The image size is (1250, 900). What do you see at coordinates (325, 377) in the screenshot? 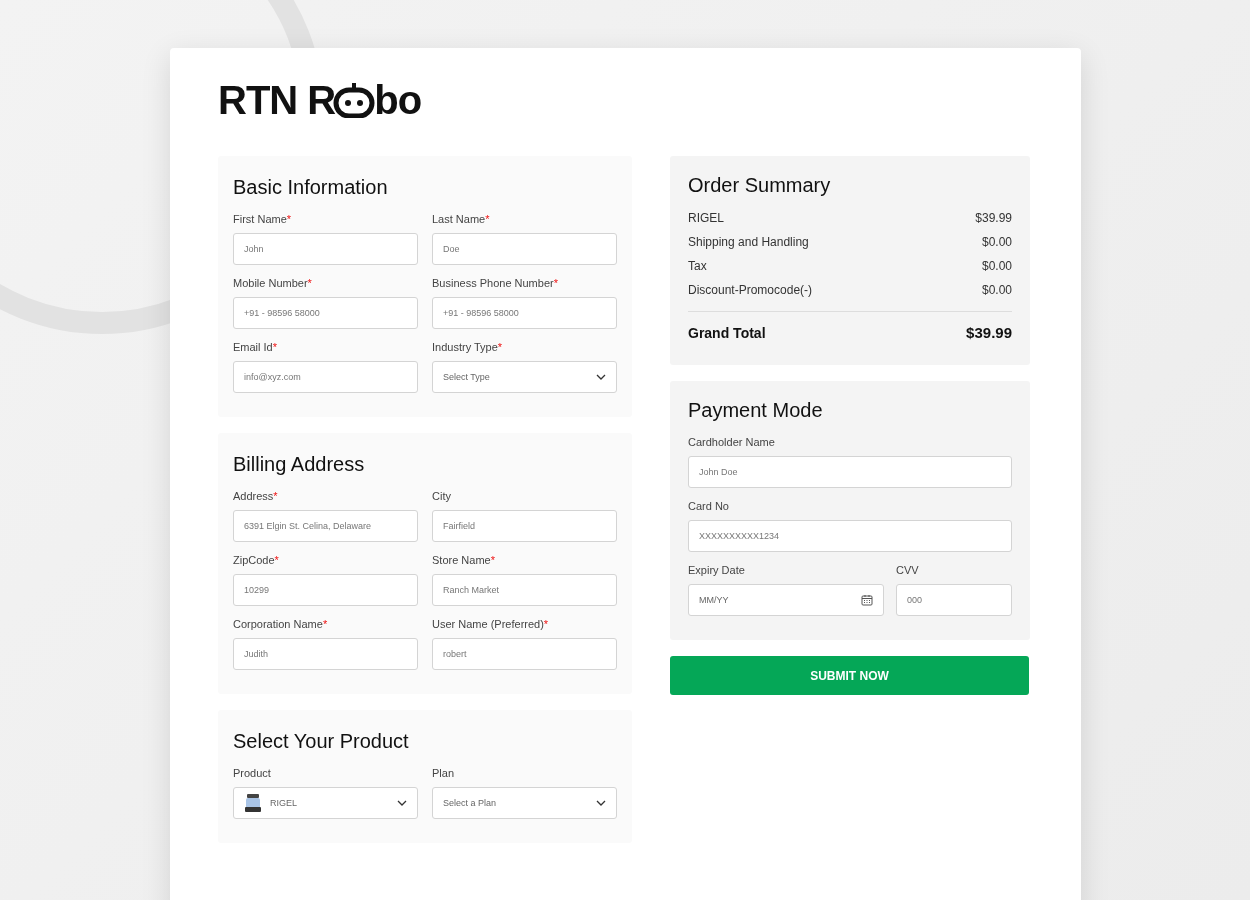
I see `input-field: info@xyz.com` at bounding box center [325, 377].